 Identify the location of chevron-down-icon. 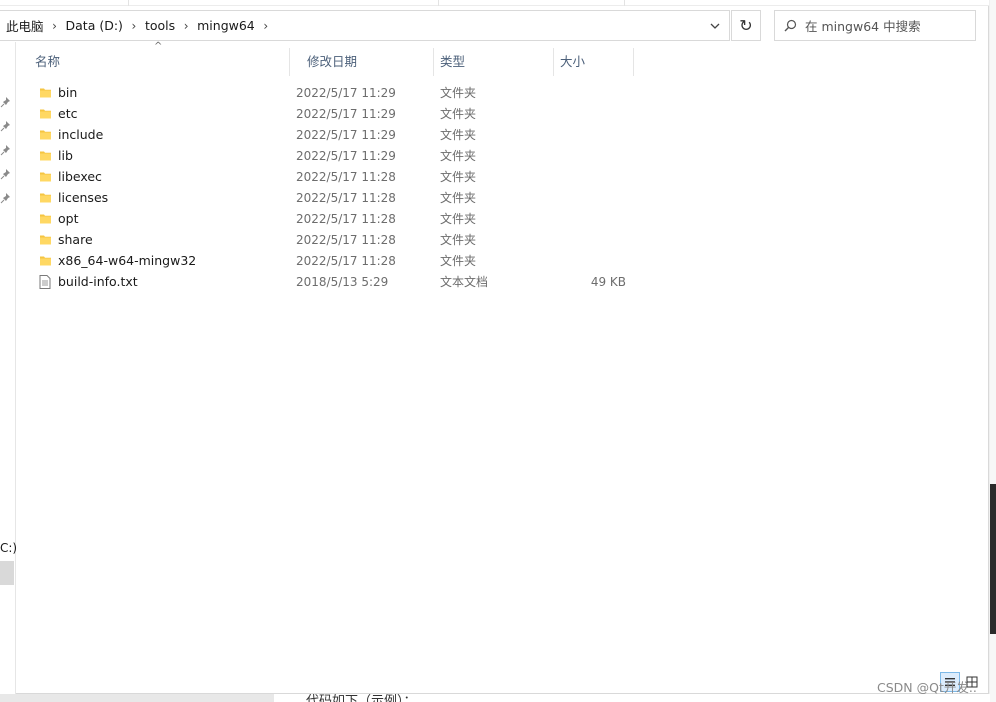
(715, 26).